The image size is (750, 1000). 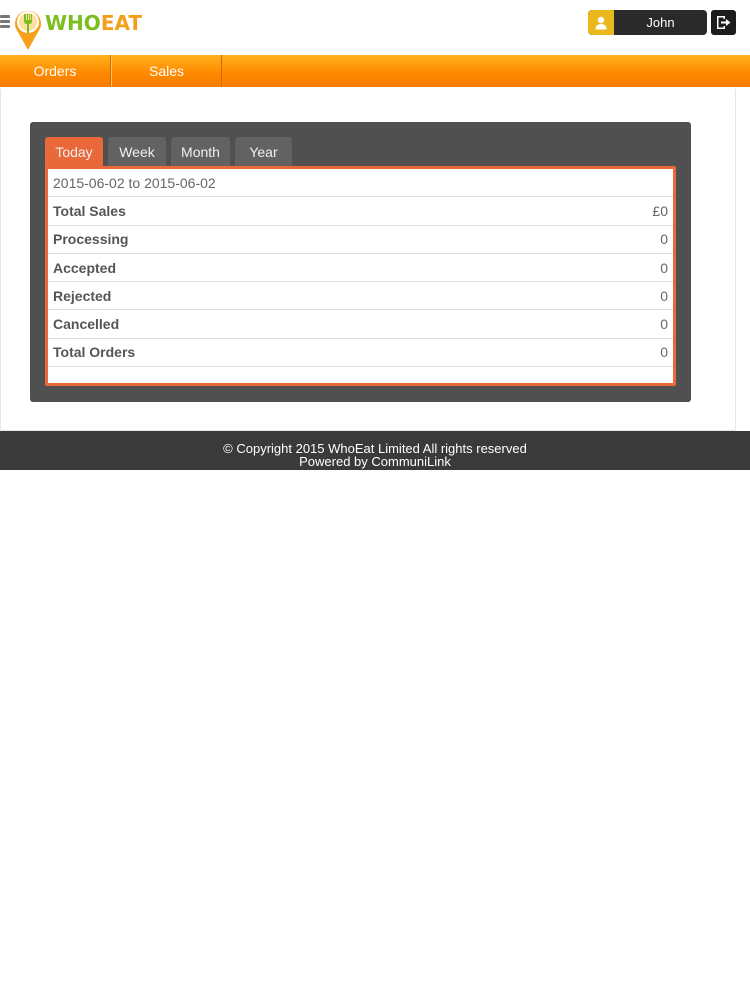 What do you see at coordinates (360, 353) in the screenshot?
I see `table-row: Total Orders 0` at bounding box center [360, 353].